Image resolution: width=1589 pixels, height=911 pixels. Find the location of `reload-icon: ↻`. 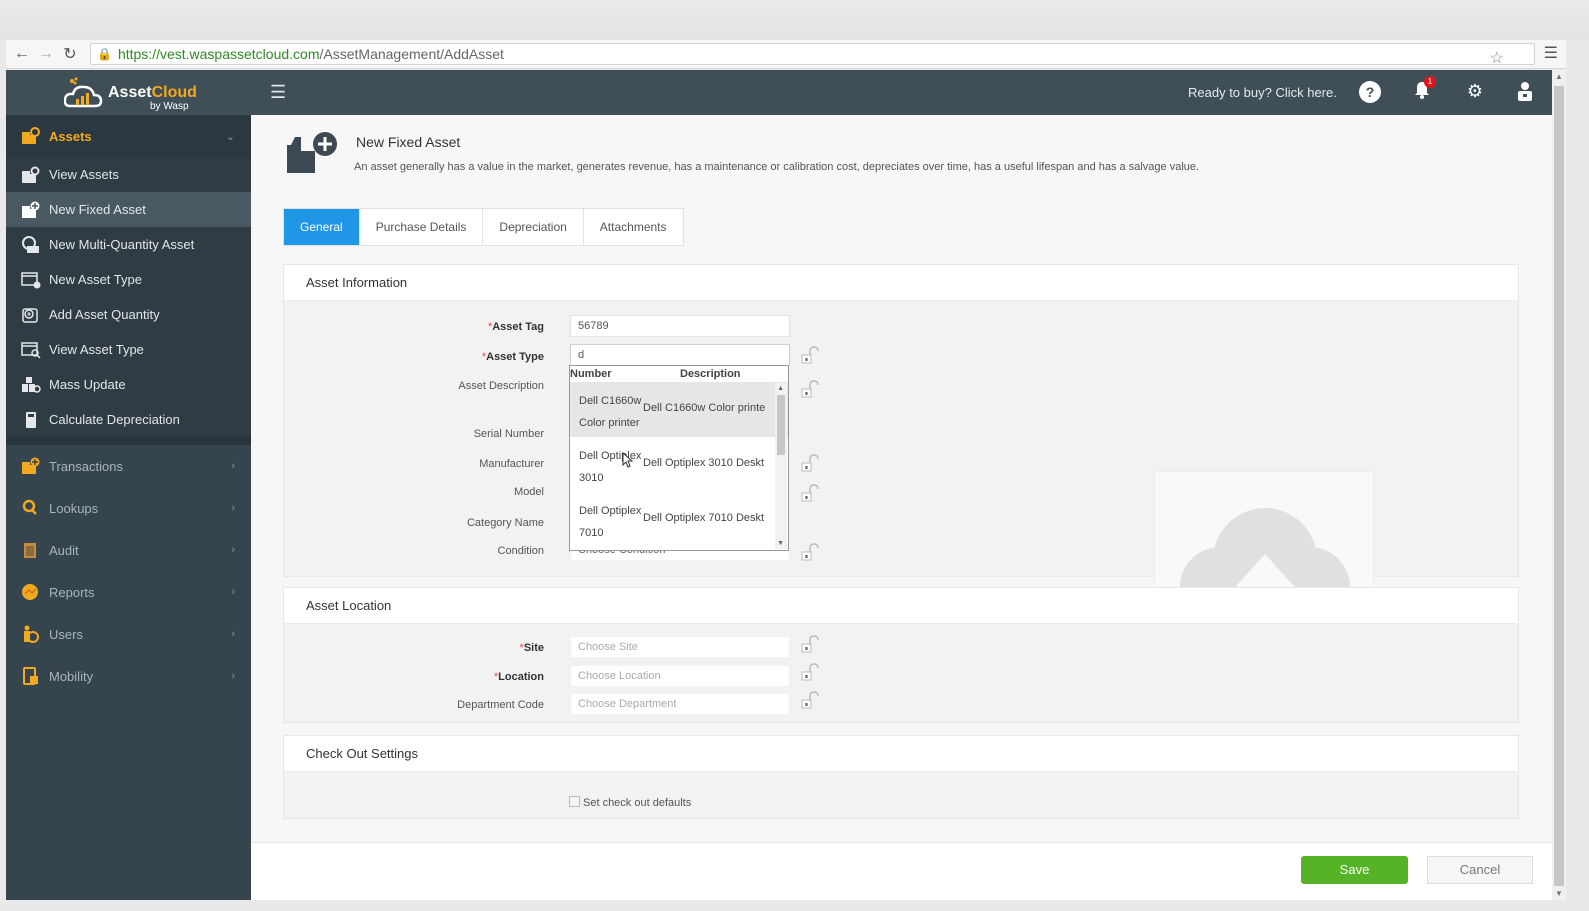

reload-icon: ↻ is located at coordinates (70, 54).